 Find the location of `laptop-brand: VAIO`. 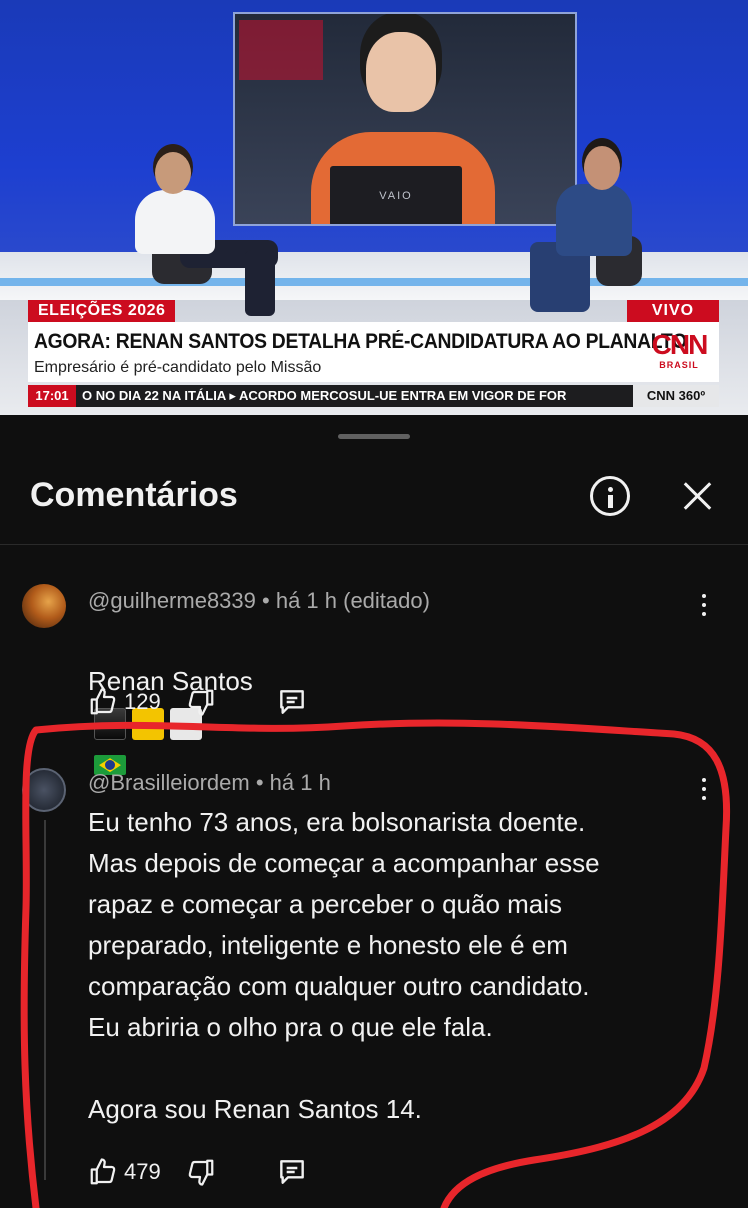

laptop-brand: VAIO is located at coordinates (396, 196).